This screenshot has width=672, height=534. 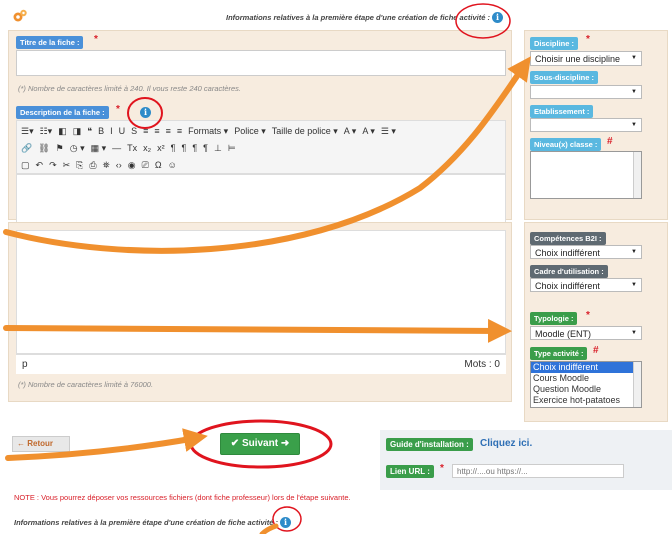 What do you see at coordinates (46, 131) in the screenshot?
I see `toolbar-button: ☷▾` at bounding box center [46, 131].